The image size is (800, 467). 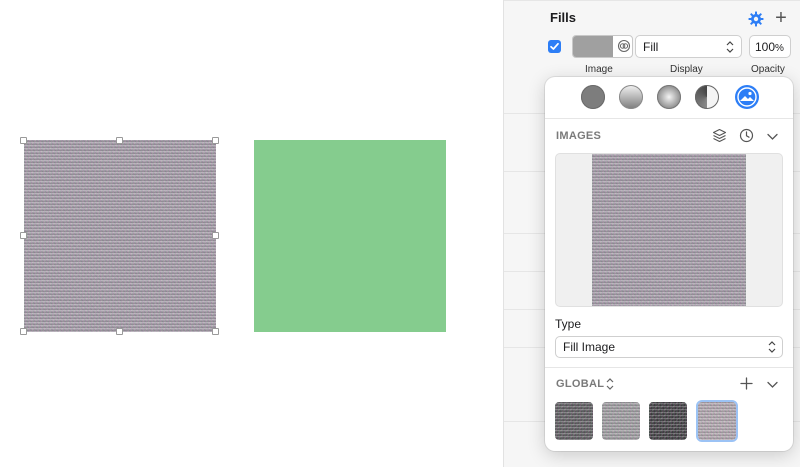 What do you see at coordinates (651, 47) in the screenshot?
I see `display-mode-value: Fill` at bounding box center [651, 47].